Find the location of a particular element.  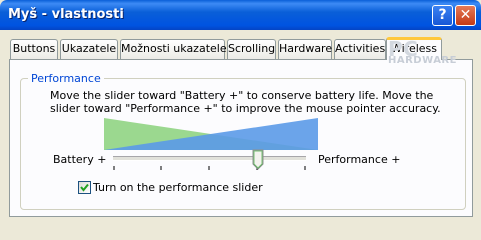

checkmark-icon is located at coordinates (84, 187).